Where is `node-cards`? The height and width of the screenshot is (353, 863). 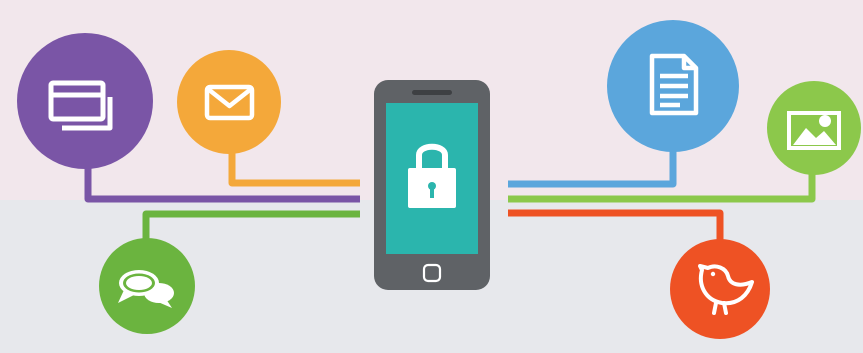
node-cards is located at coordinates (85, 101).